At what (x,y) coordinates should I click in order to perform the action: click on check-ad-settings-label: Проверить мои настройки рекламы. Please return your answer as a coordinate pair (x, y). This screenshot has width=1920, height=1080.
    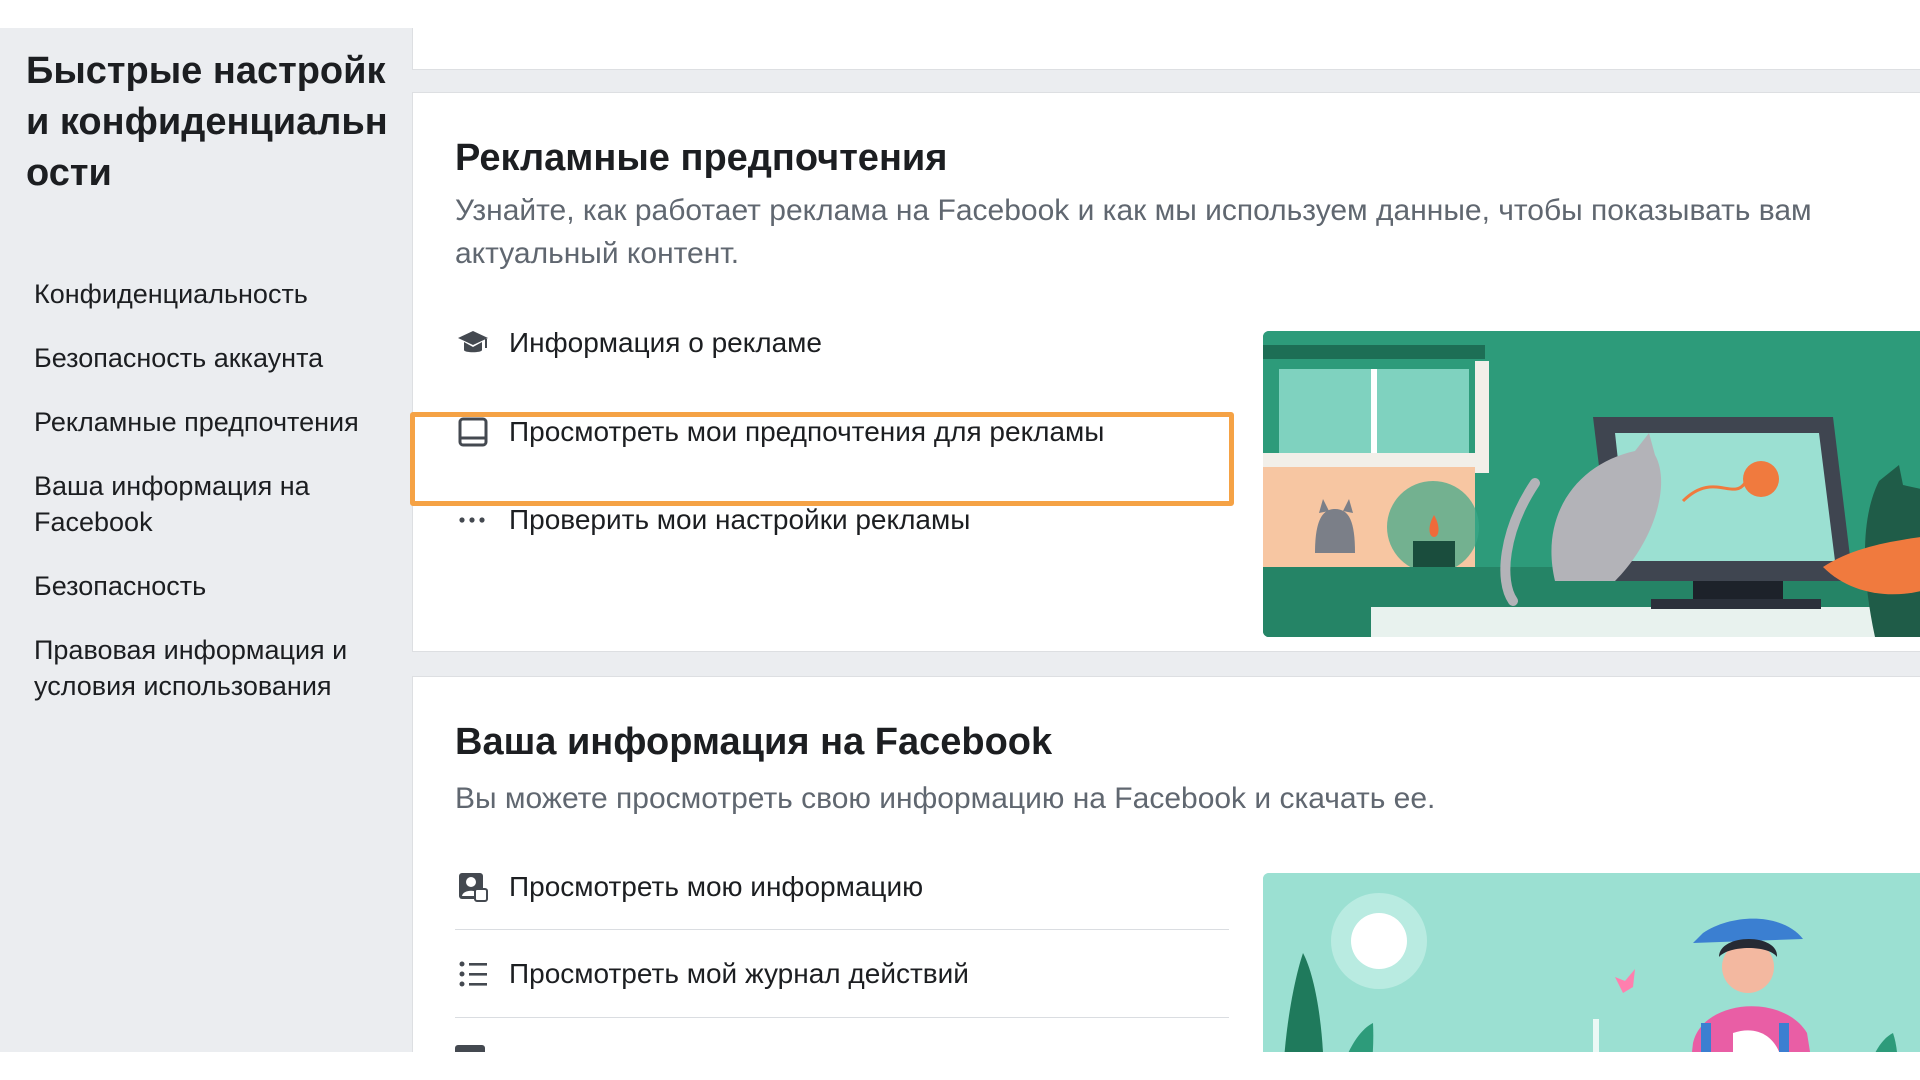
    Looking at the image, I should click on (740, 519).